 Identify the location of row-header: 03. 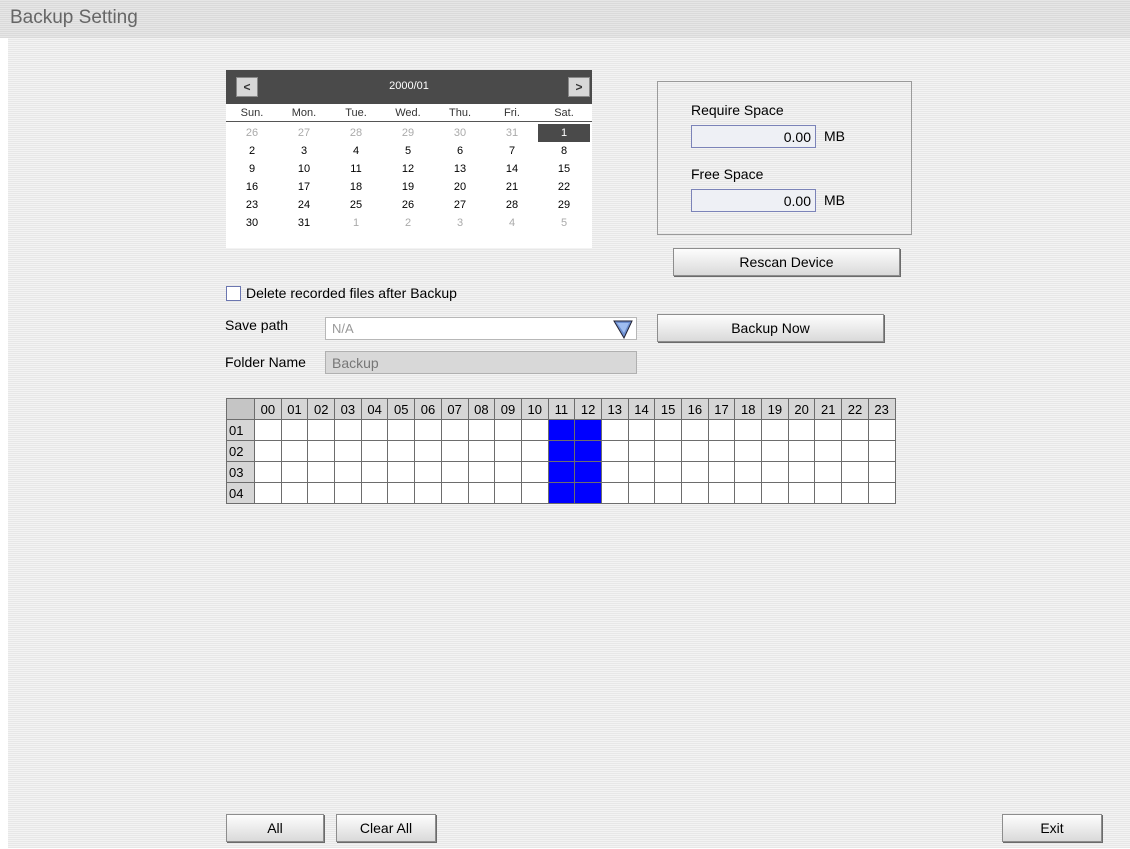
(240, 472).